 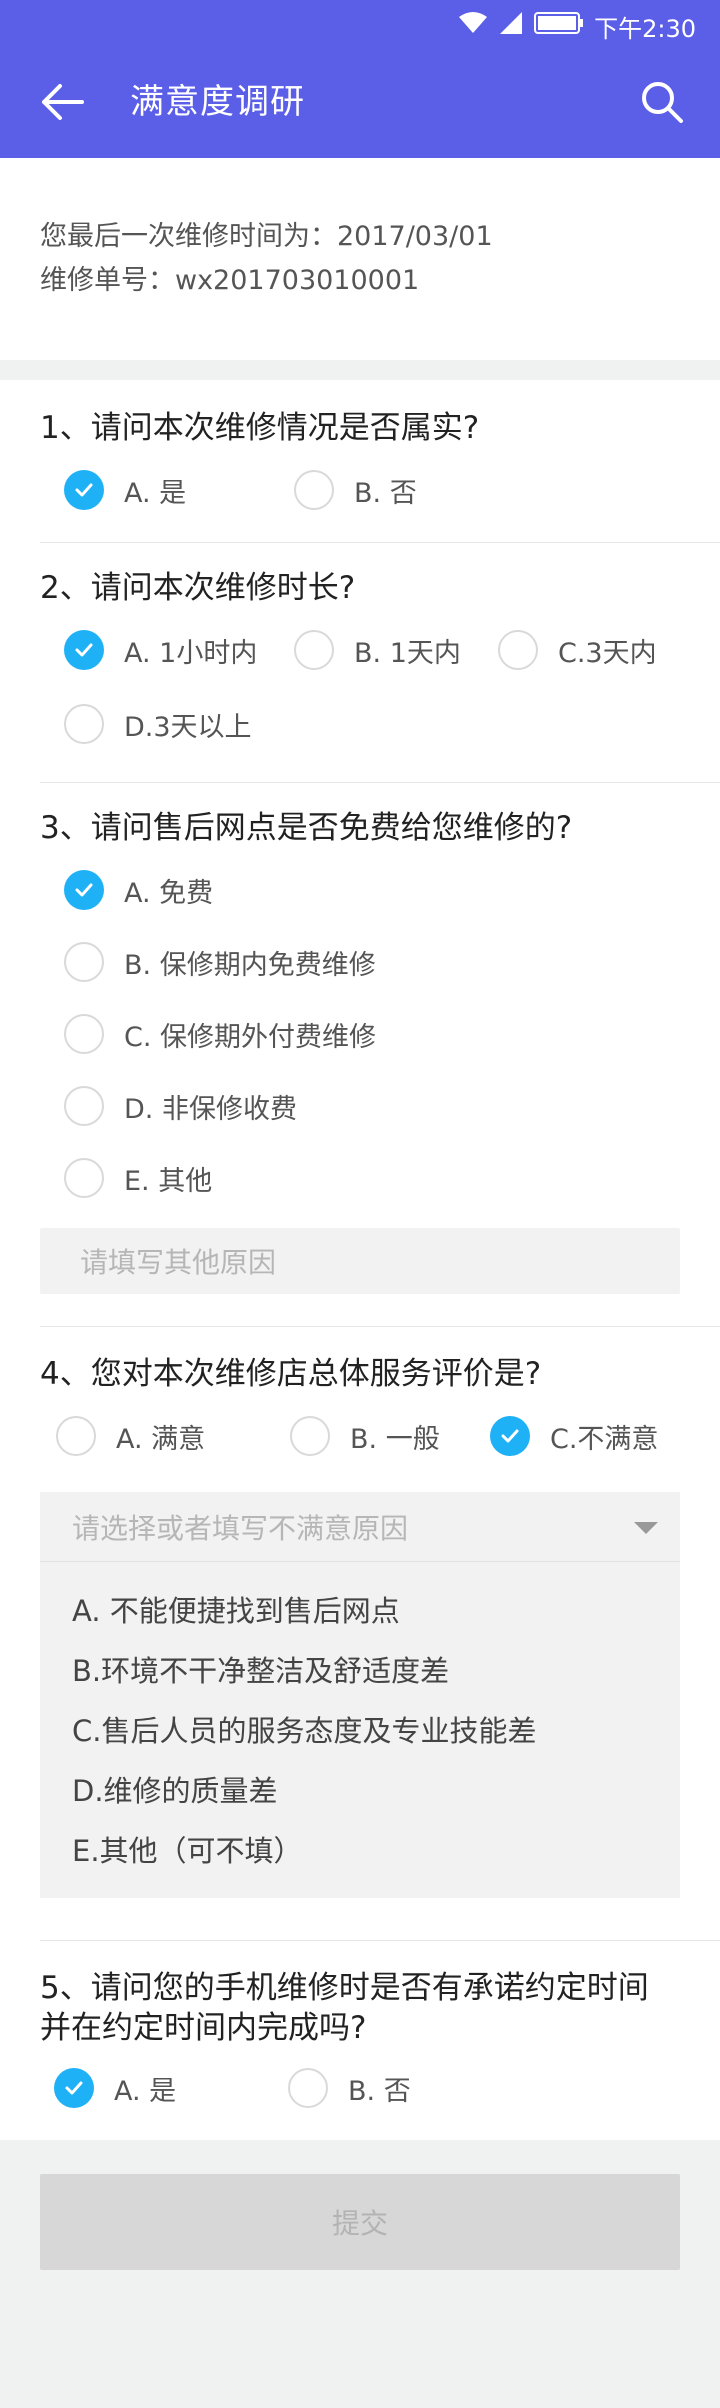 What do you see at coordinates (250, 965) in the screenshot?
I see `option-label: B. 保修期内免费维修` at bounding box center [250, 965].